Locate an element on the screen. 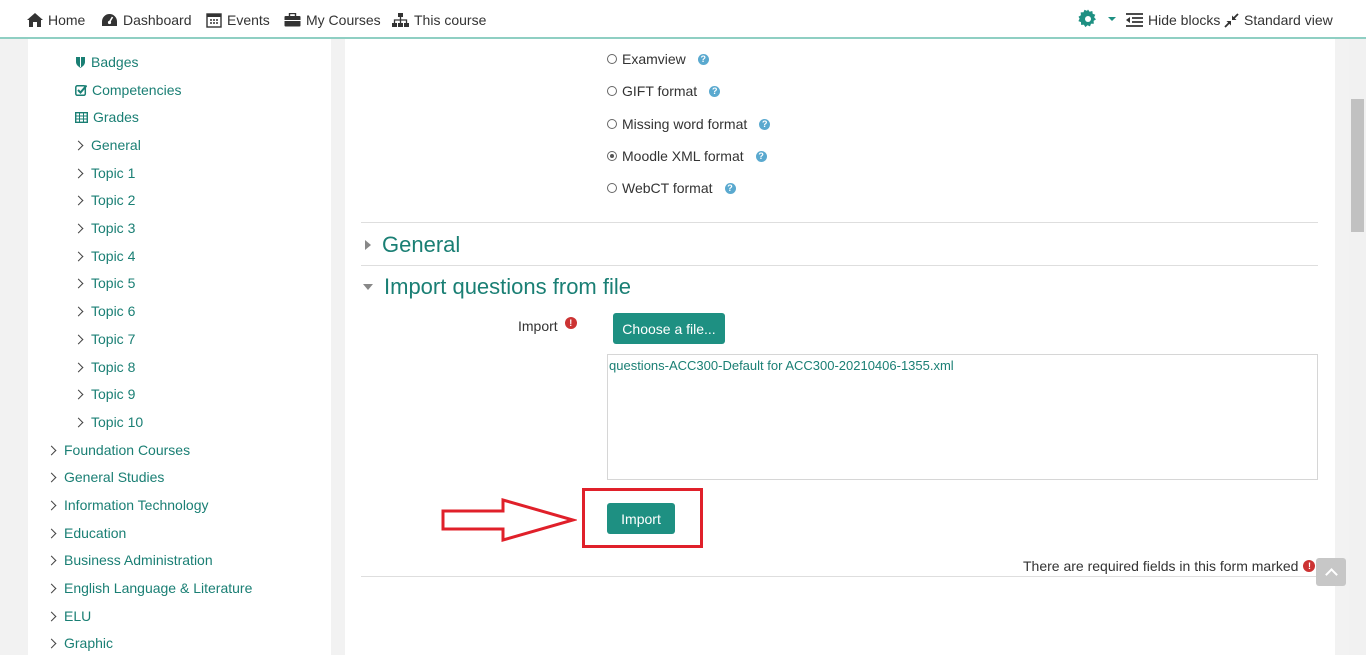  sidebar-item-topic-3: Topic 3 is located at coordinates (104, 228).